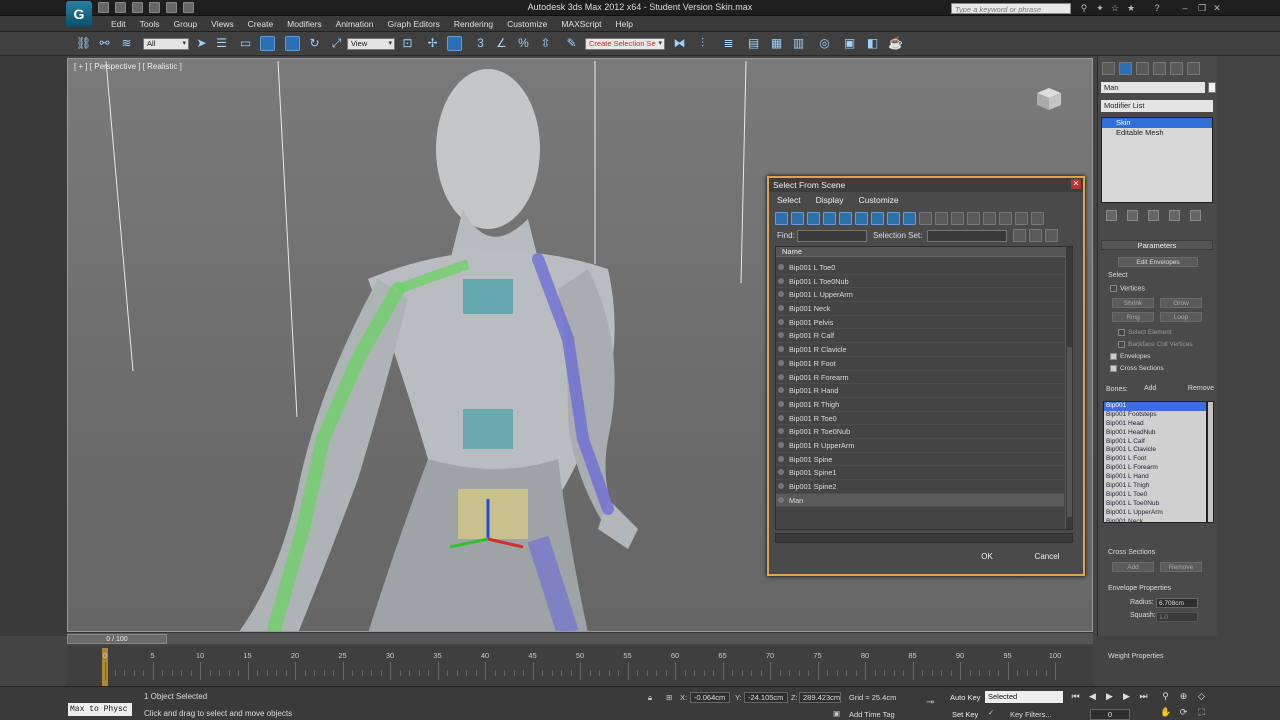 The width and height of the screenshot is (1280, 720). Describe the element at coordinates (1035, 235) in the screenshot. I see `edit-selection-set-icon` at that location.